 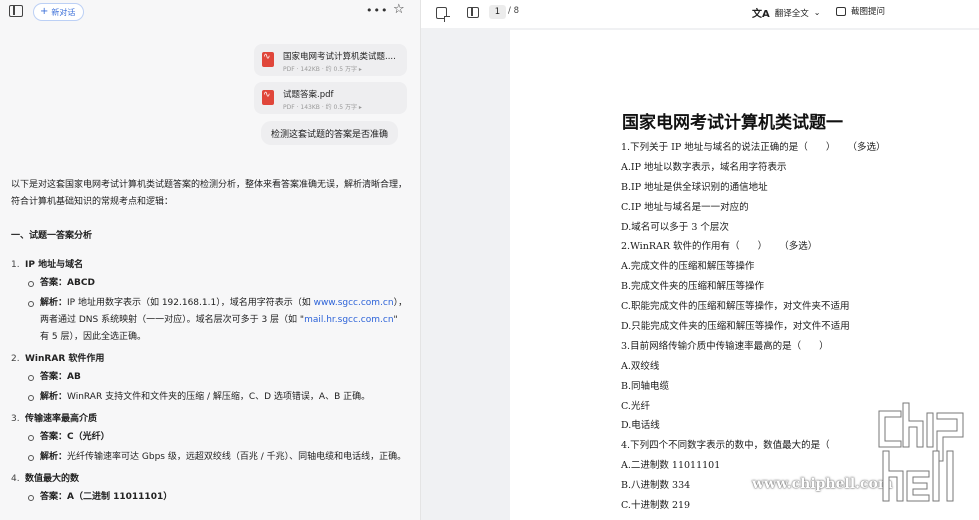 I want to click on answer-value: C（光纤）, so click(x=88, y=437).